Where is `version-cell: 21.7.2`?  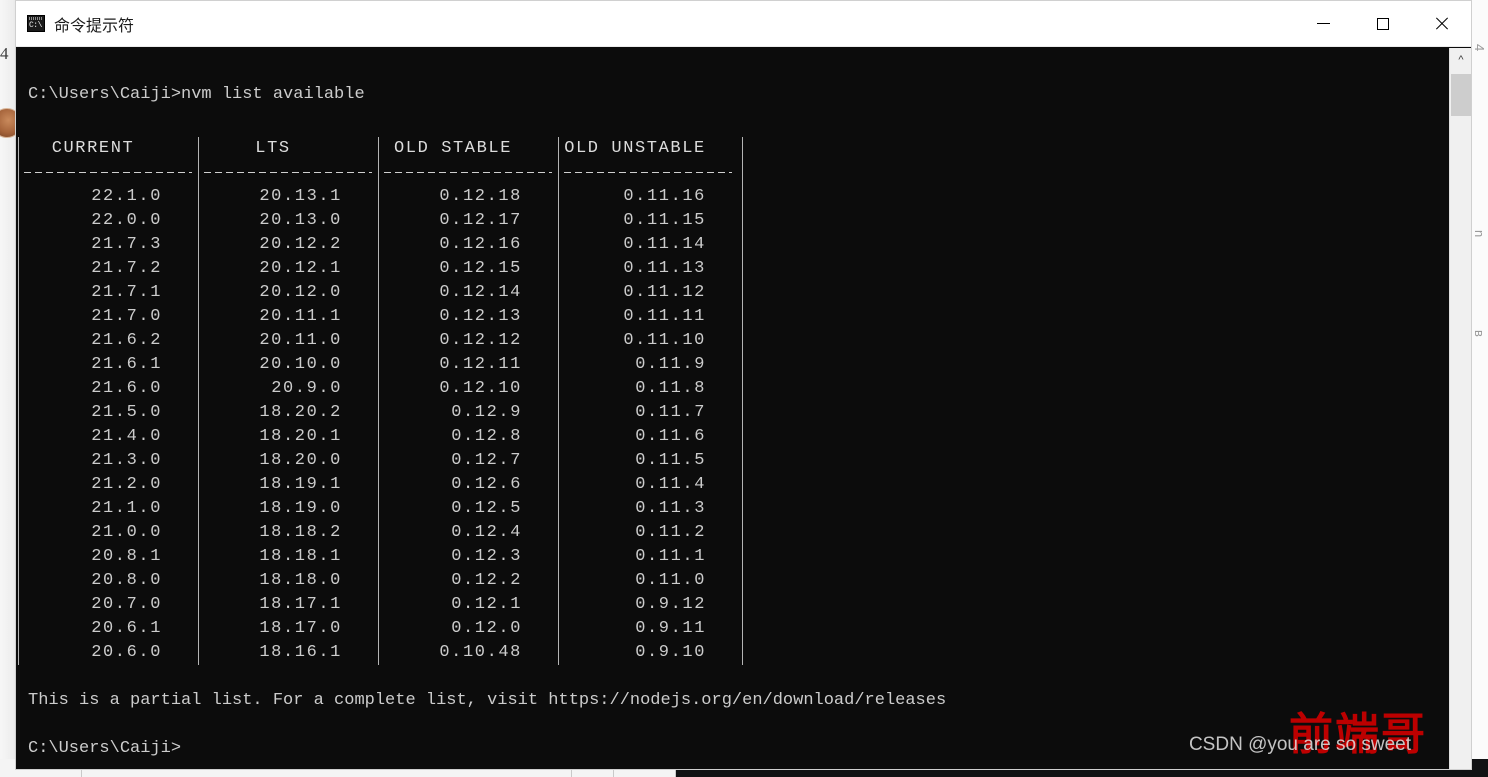
version-cell: 21.7.2 is located at coordinates (126, 268).